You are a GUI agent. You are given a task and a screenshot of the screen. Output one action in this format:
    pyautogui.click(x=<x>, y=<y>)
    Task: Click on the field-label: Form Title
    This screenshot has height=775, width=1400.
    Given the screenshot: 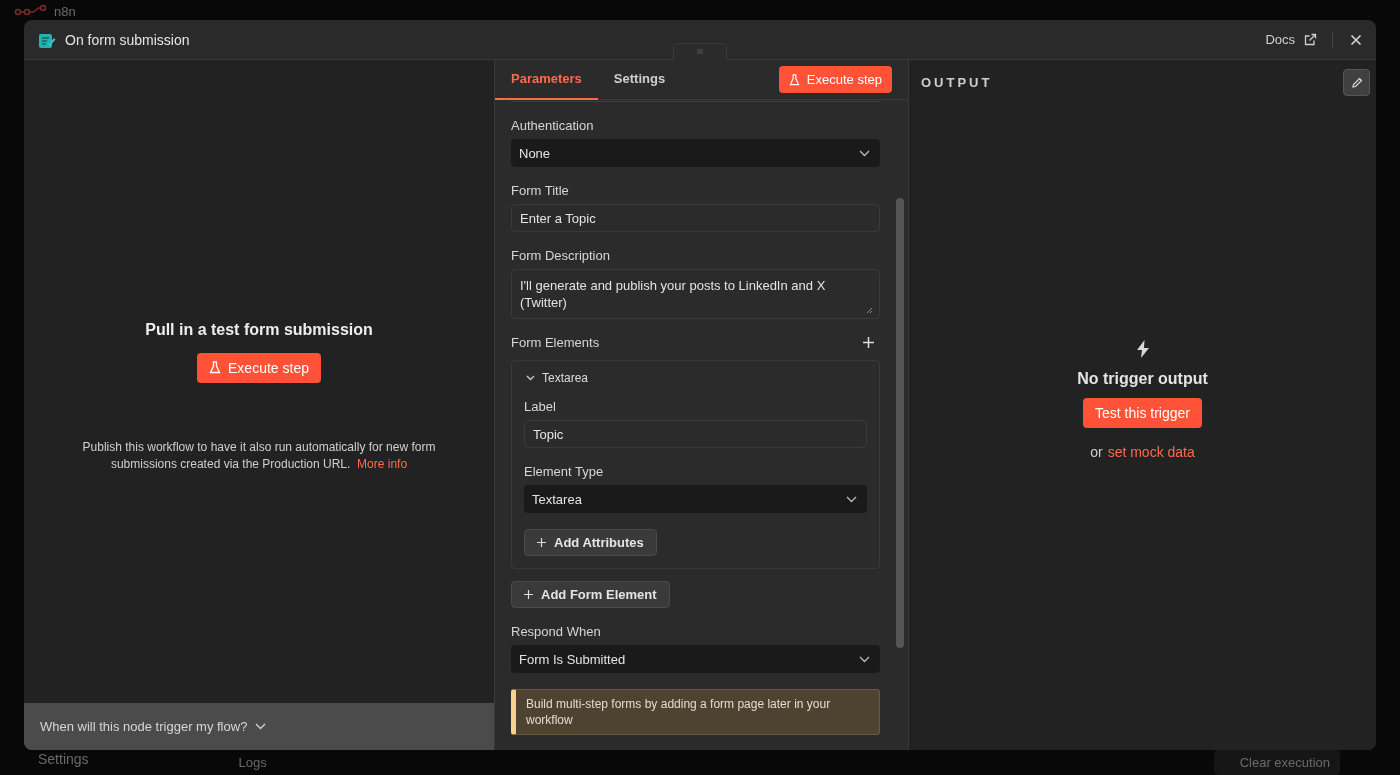 What is the action you would take?
    pyautogui.click(x=540, y=190)
    